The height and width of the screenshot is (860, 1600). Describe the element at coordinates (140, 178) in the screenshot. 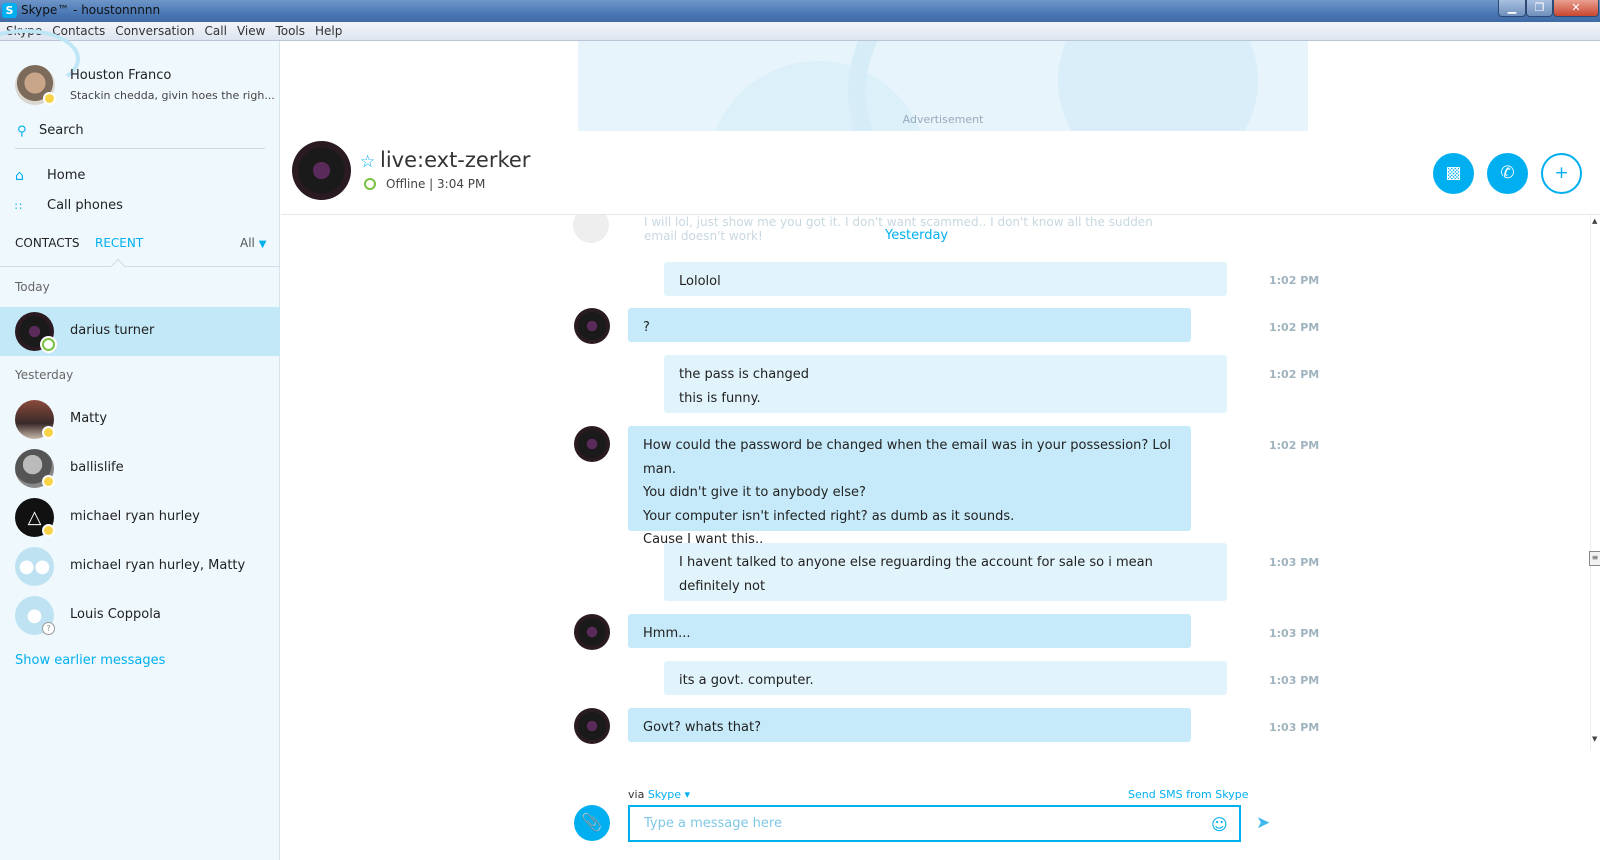

I see `nav-home: ⌂ Home` at that location.